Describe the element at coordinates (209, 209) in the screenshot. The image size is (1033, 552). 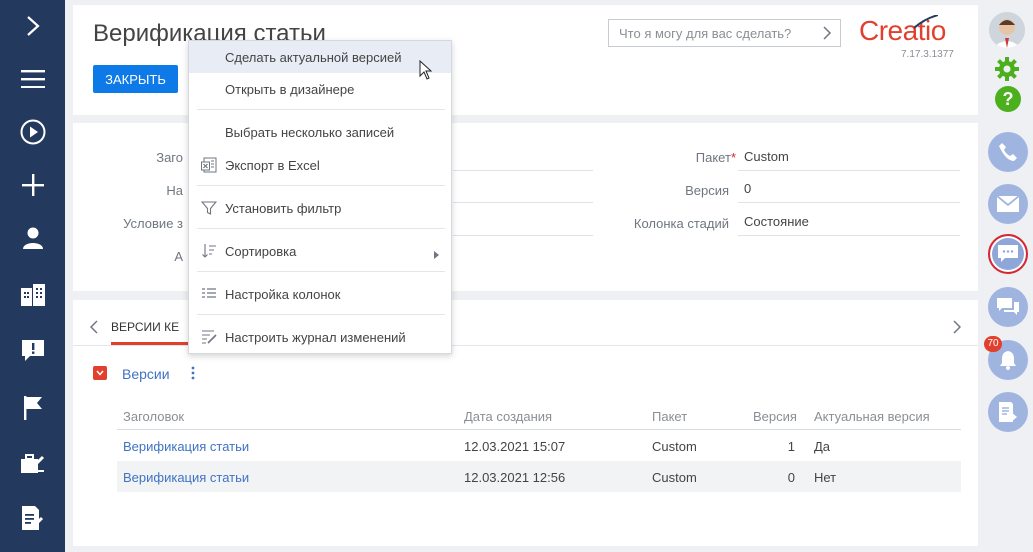
I see `filter-icon` at that location.